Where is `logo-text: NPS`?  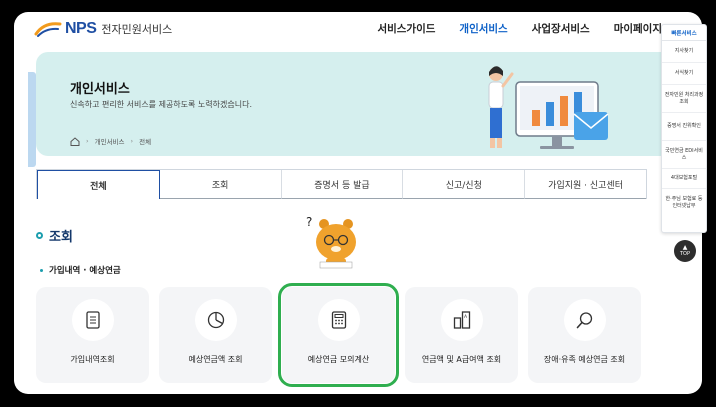 logo-text: NPS is located at coordinates (81, 28).